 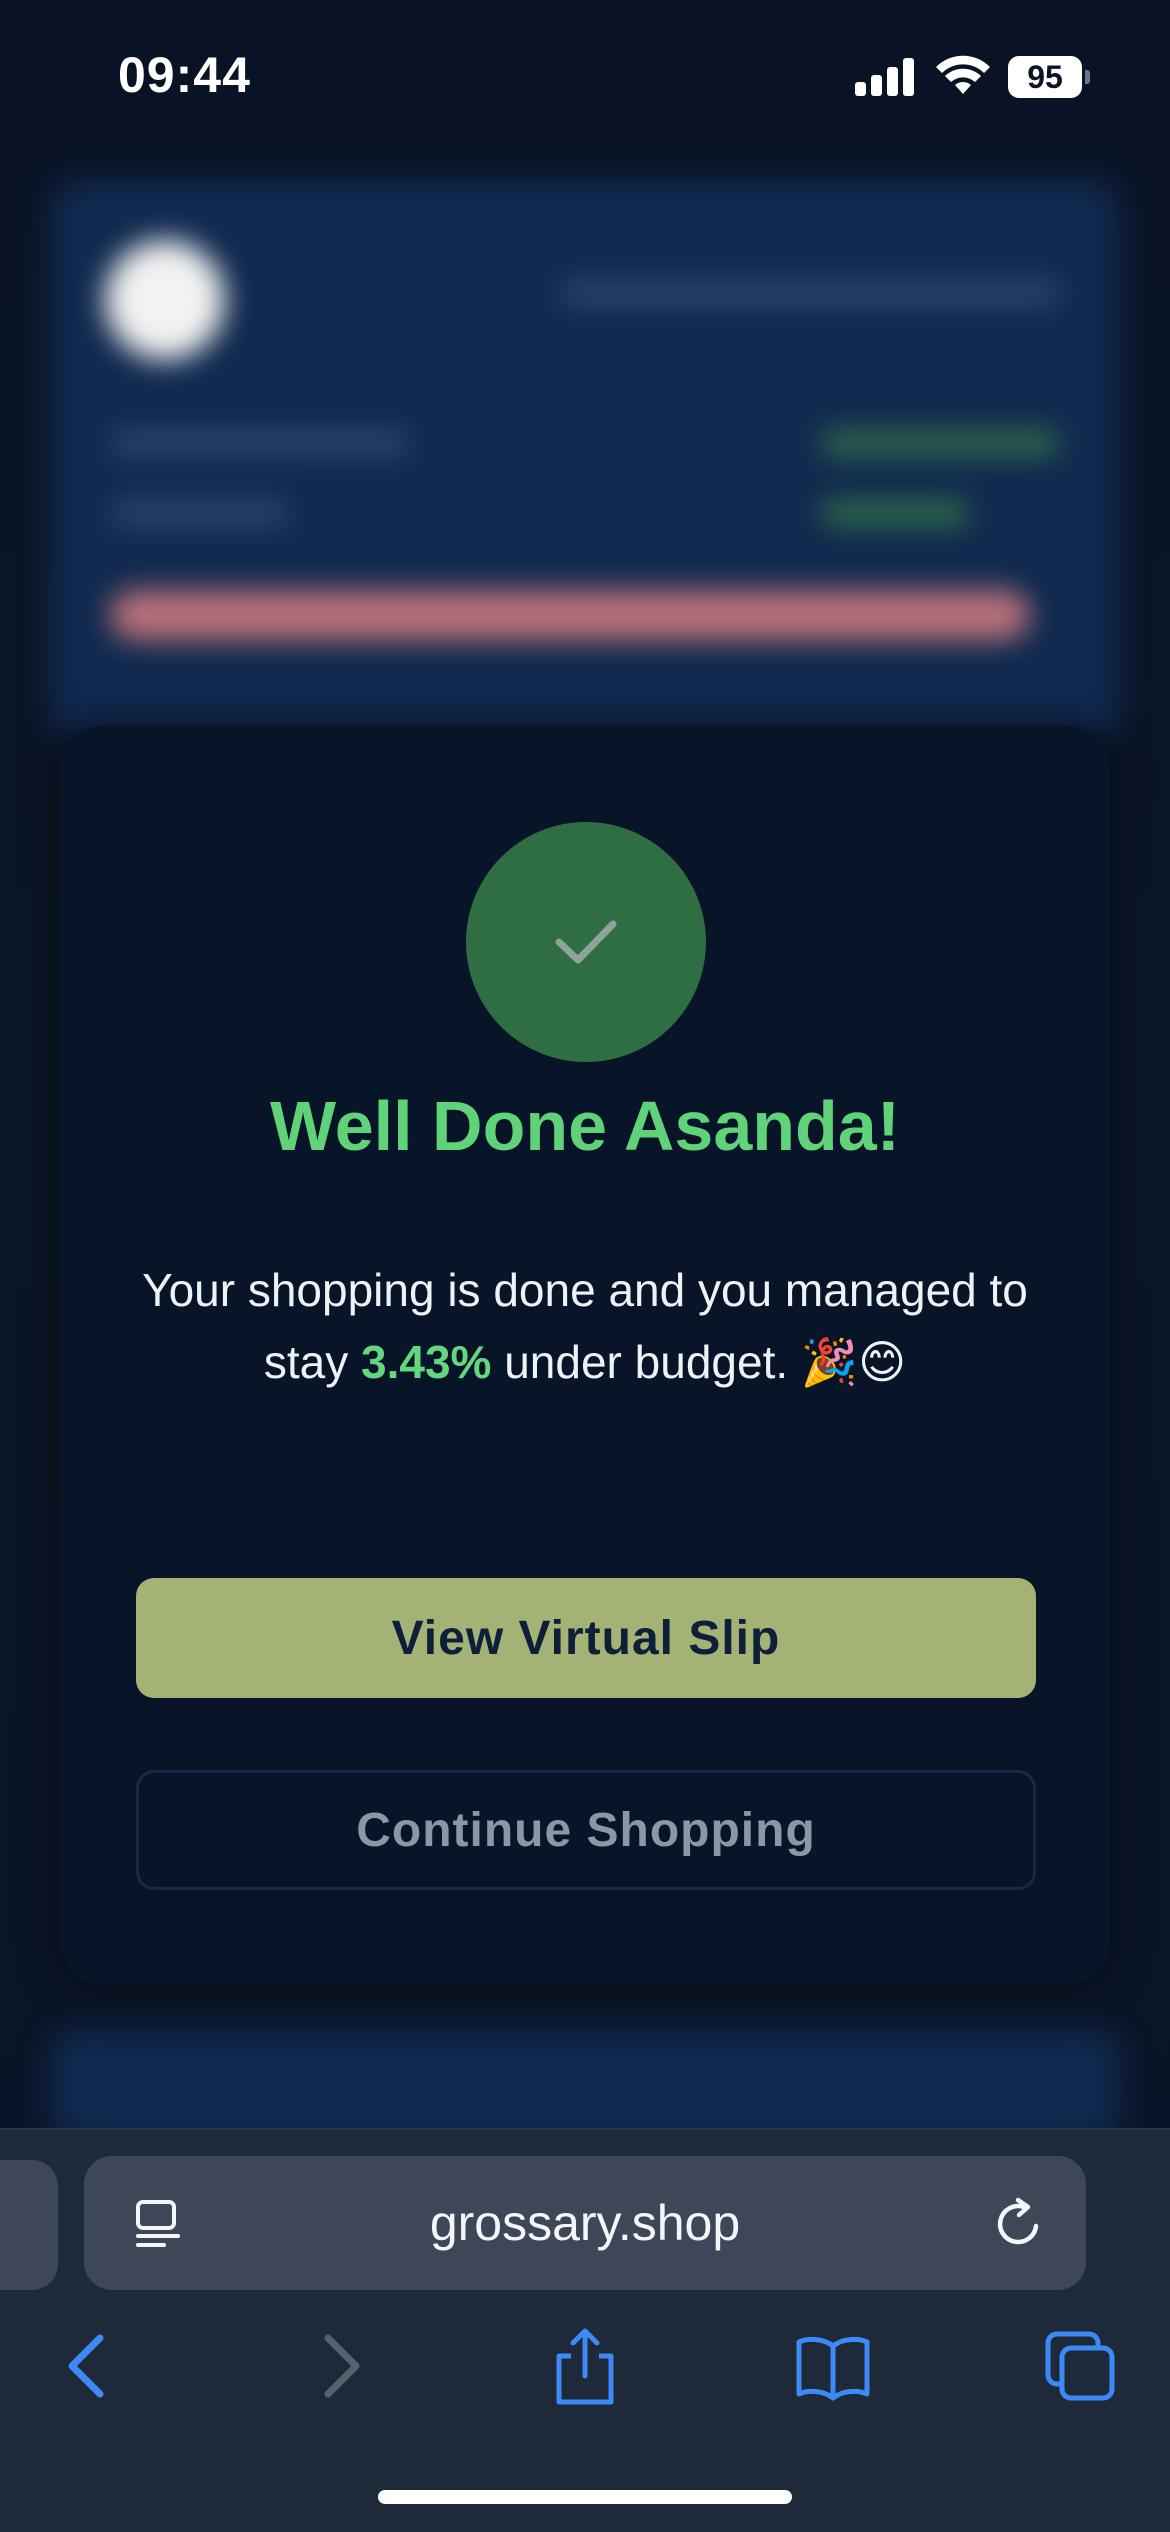 I want to click on message-text-end: under budget. 🎉😊, so click(x=699, y=1362).